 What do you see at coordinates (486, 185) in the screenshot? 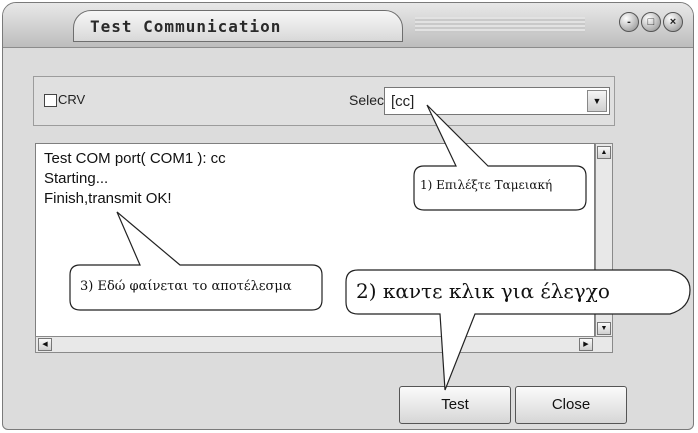
I see `callout-1-text: 1) Επιλέξτε Ταμειακή` at bounding box center [486, 185].